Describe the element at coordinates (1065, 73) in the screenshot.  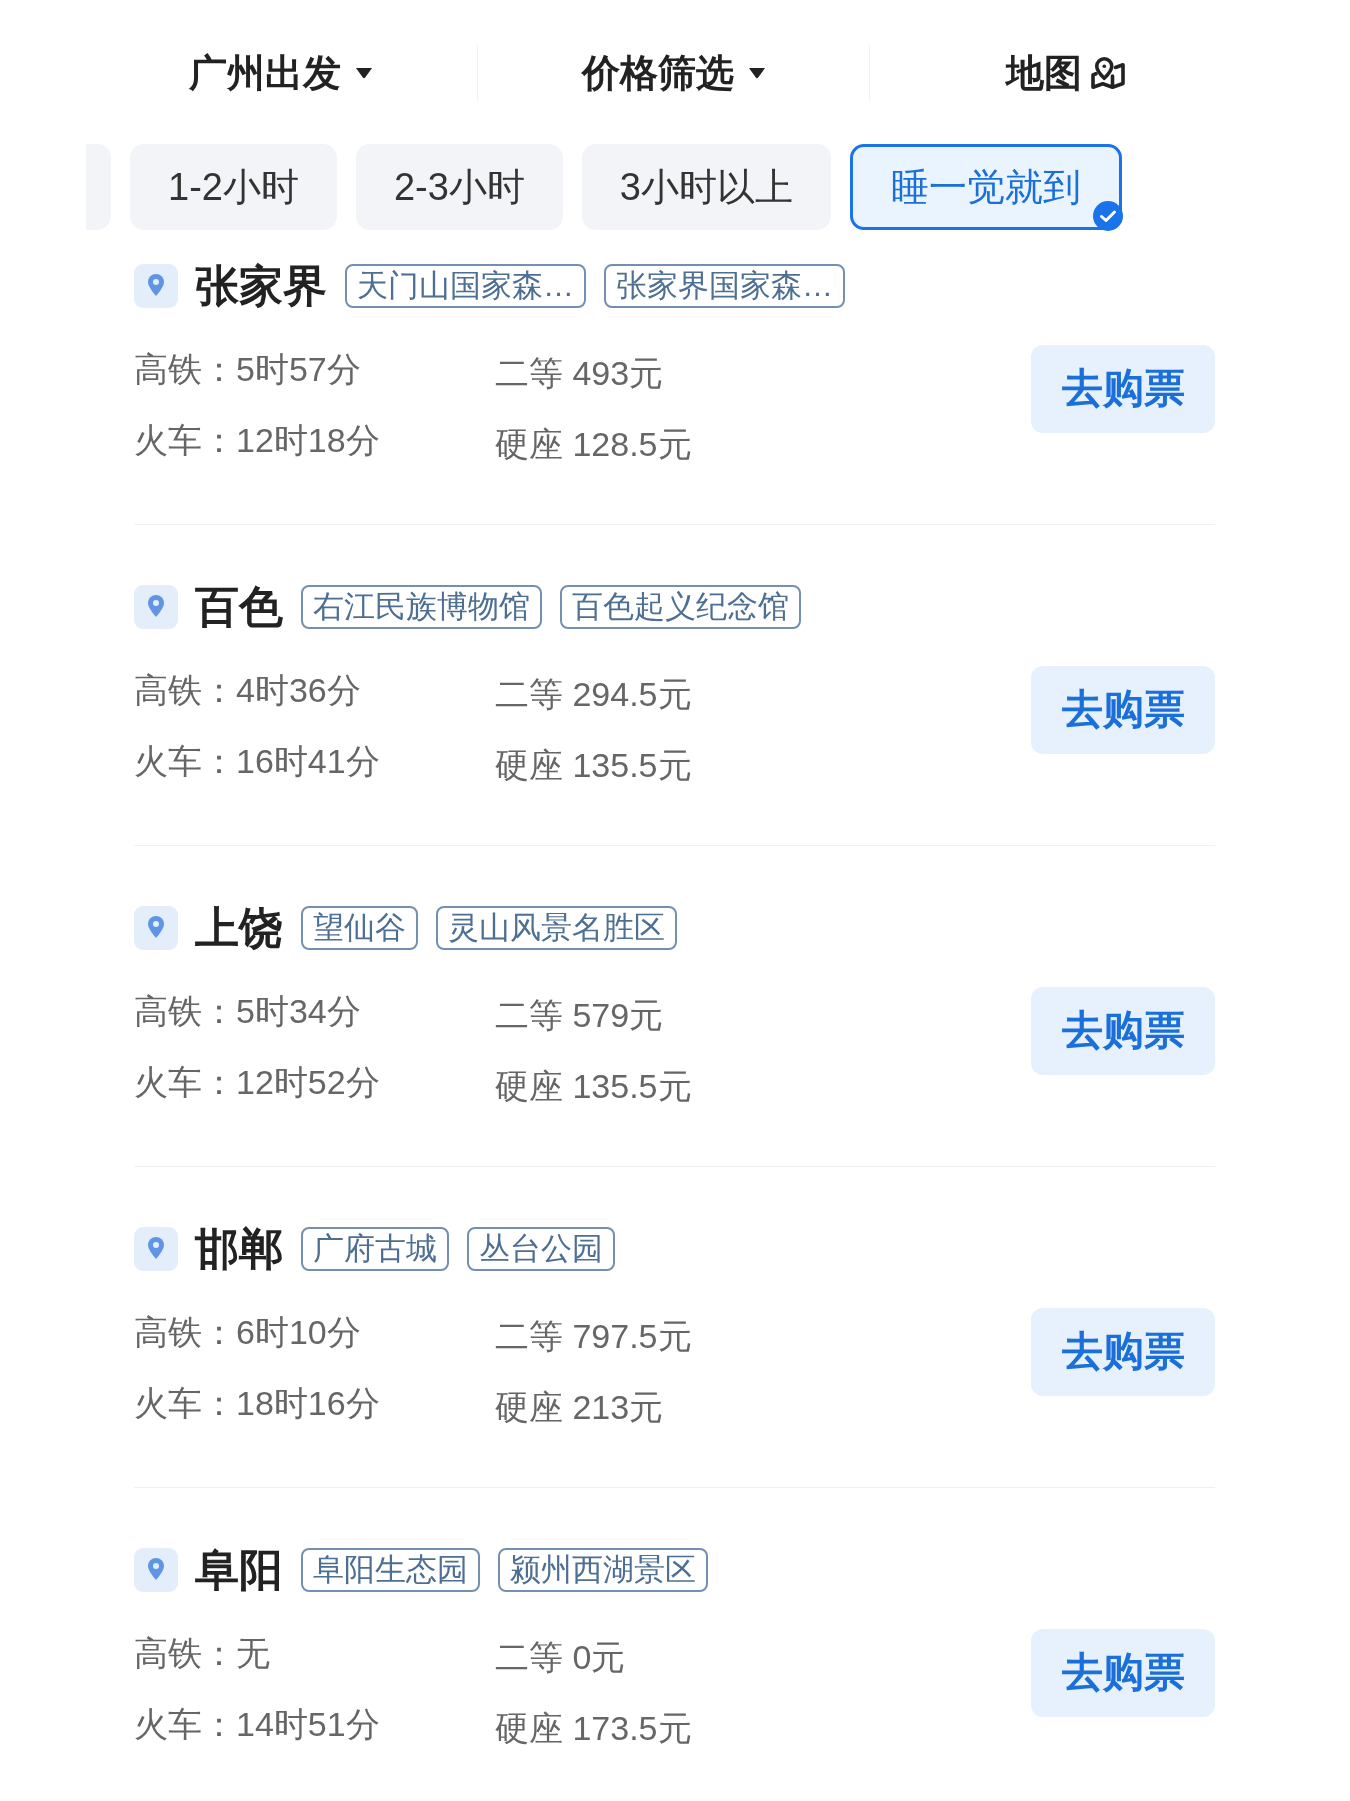
I see `map-button: 地图` at that location.